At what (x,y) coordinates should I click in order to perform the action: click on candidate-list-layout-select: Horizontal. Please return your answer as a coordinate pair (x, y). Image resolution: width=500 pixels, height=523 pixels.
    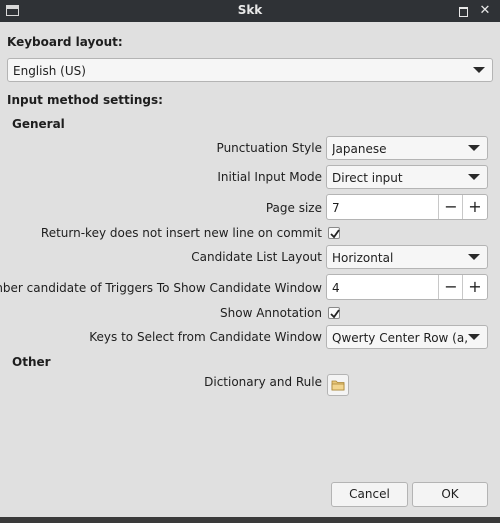
    Looking at the image, I should click on (407, 257).